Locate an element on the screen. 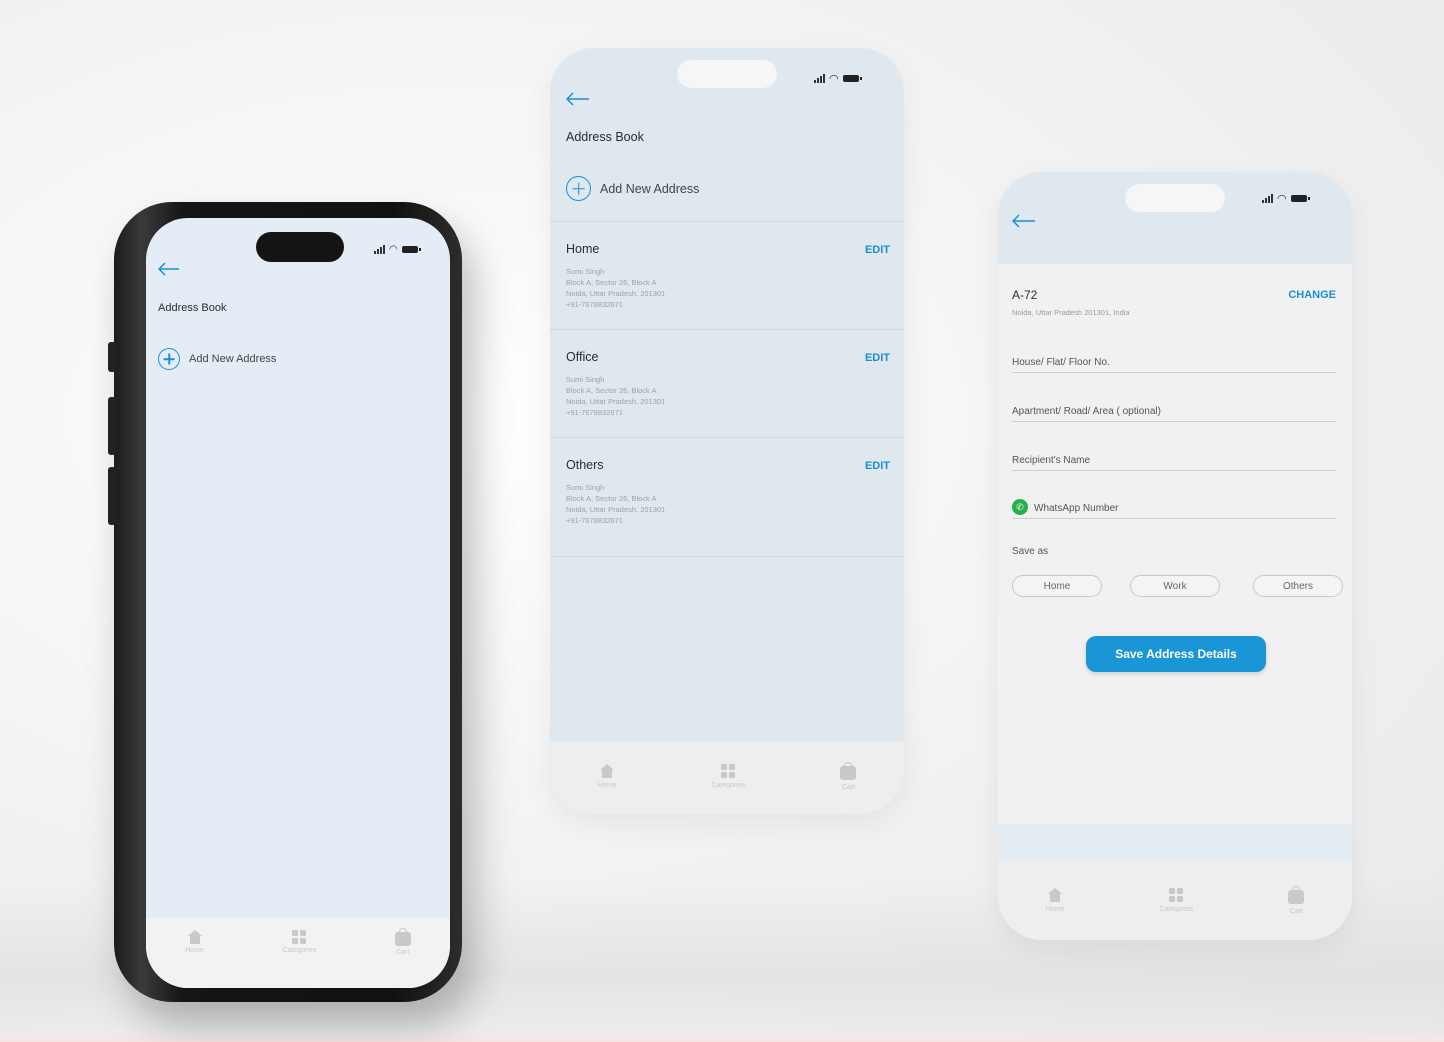 The width and height of the screenshot is (1444, 1042). address-name: Others is located at coordinates (585, 465).